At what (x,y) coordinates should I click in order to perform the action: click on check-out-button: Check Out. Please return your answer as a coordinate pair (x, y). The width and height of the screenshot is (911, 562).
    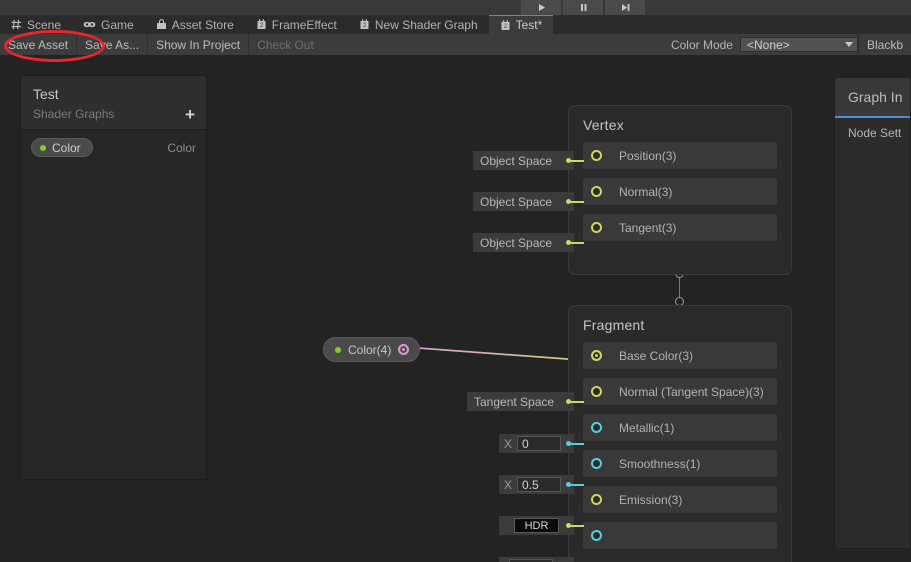
    Looking at the image, I should click on (285, 44).